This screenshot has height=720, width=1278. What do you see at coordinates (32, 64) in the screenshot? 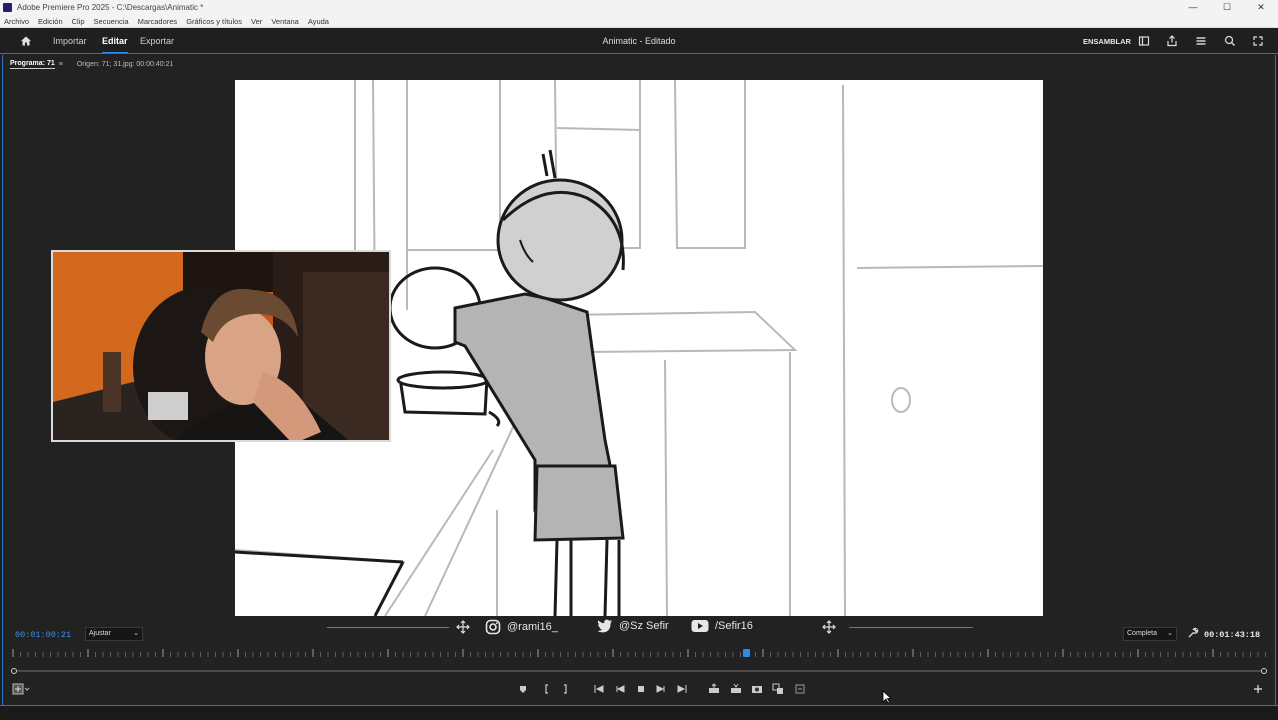
I see `tab-program: Programa: 71` at bounding box center [32, 64].